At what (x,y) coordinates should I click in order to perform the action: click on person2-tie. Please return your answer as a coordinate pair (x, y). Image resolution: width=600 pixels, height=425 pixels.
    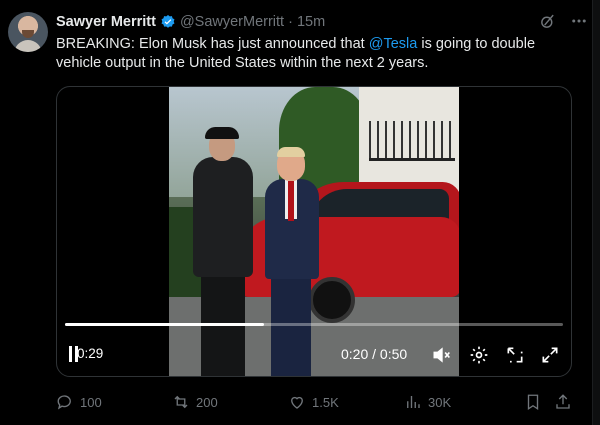
    Looking at the image, I should click on (291, 201).